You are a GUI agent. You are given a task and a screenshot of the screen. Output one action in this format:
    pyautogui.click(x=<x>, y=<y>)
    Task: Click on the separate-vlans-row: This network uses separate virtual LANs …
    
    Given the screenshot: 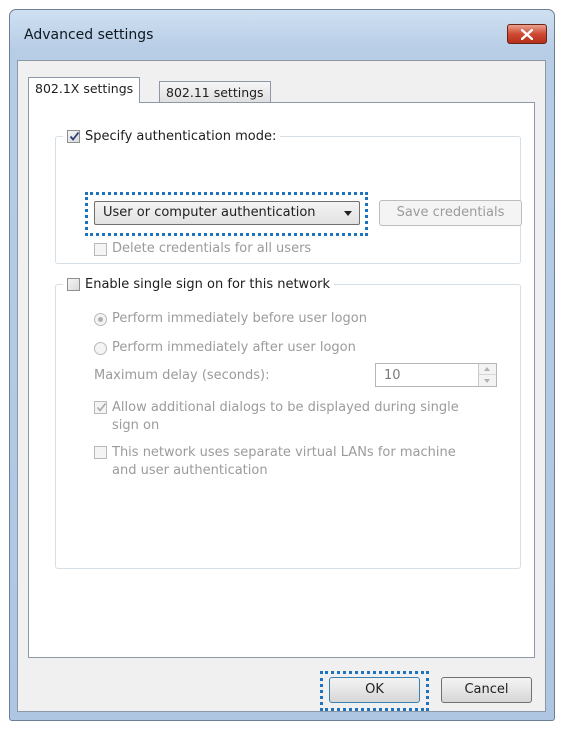 What is the action you would take?
    pyautogui.click(x=275, y=462)
    